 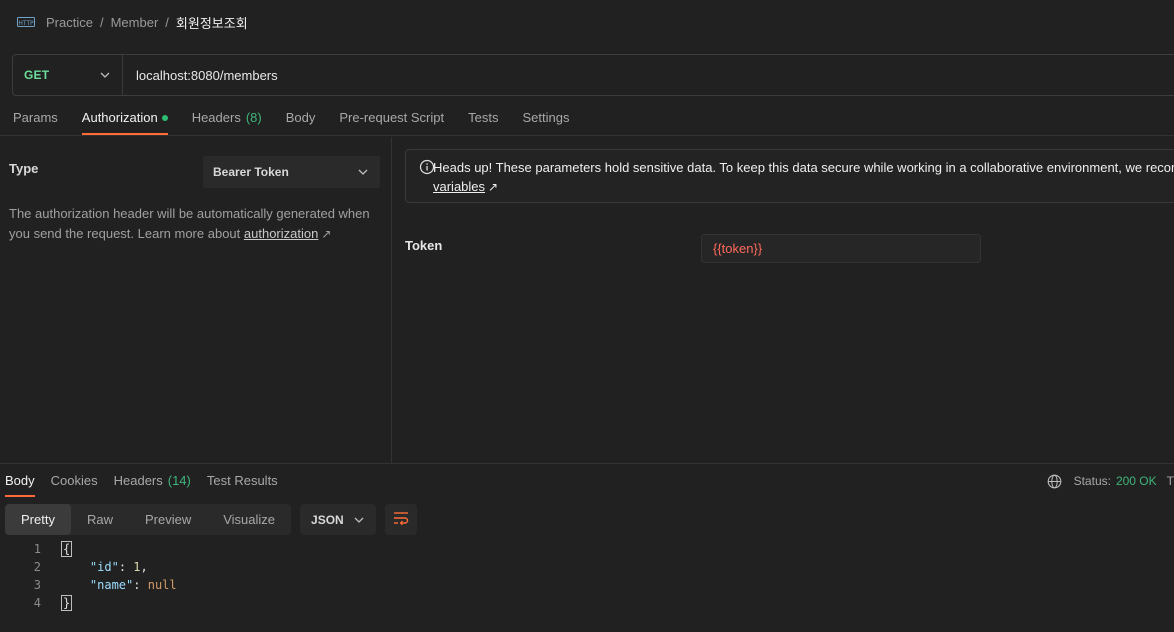 I want to click on view-visualize: Visualize, so click(x=249, y=519).